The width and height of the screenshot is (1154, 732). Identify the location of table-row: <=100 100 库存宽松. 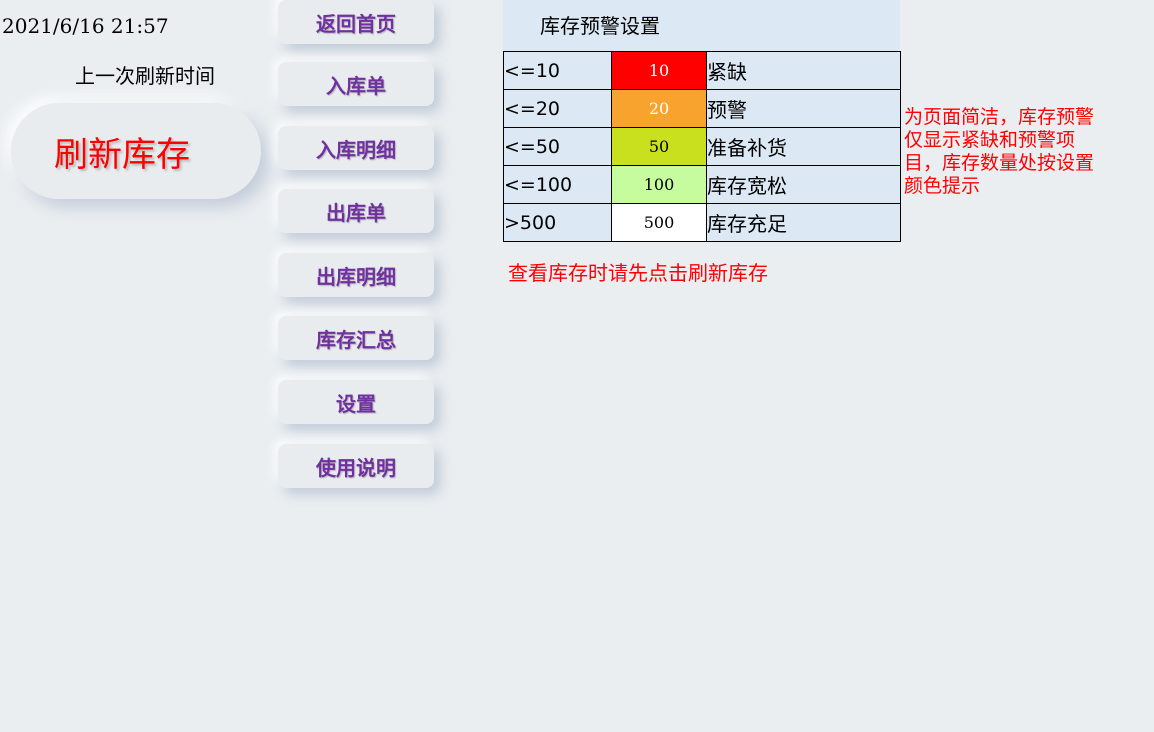
(702, 184).